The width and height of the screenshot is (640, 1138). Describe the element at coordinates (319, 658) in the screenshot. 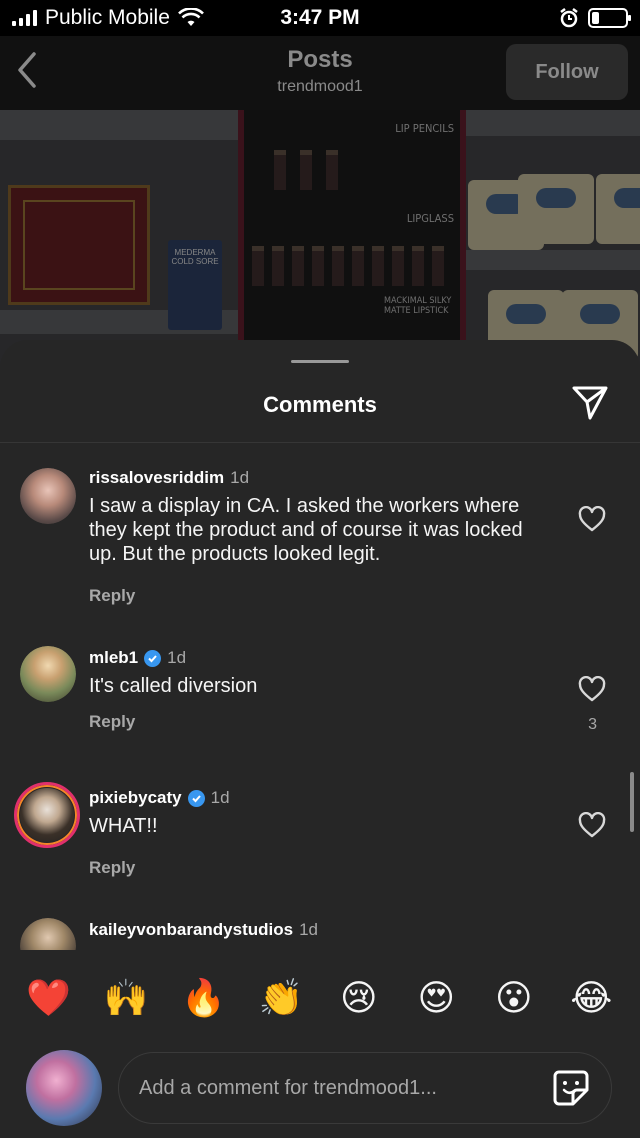

I see `comment-header: mleb1 1d` at that location.